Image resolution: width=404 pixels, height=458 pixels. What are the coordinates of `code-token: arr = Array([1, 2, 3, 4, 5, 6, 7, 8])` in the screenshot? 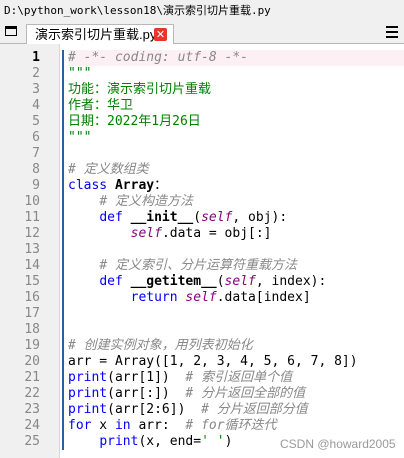 It's located at (213, 361).